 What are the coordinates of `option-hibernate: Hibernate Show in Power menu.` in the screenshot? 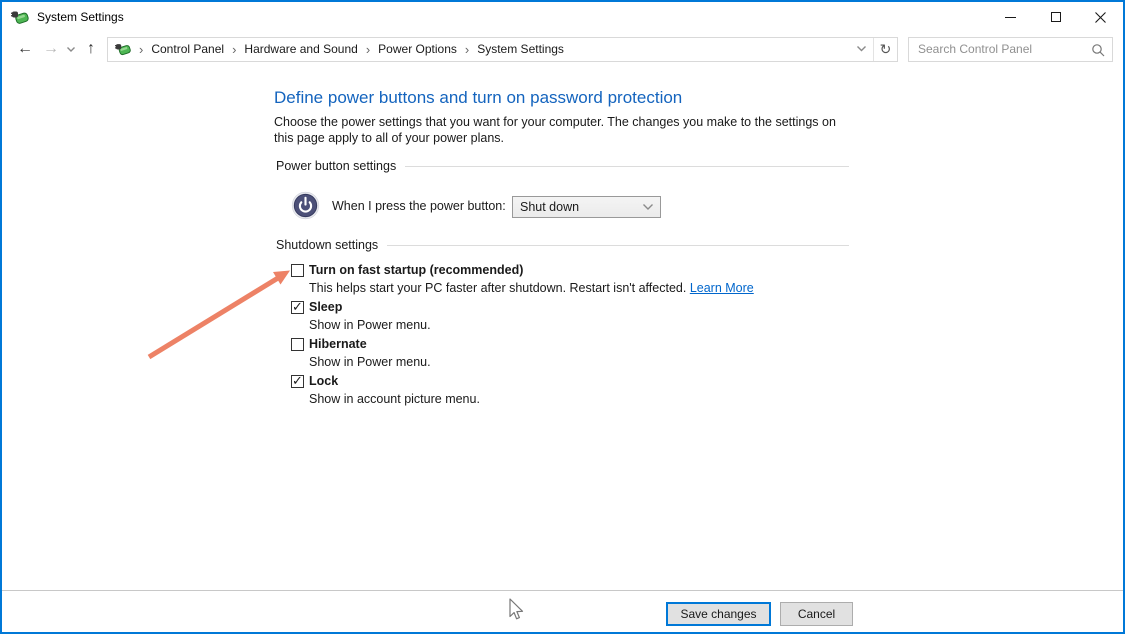 It's located at (522, 353).